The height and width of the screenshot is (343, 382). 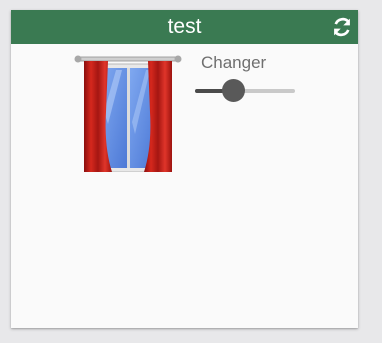 What do you see at coordinates (234, 62) in the screenshot?
I see `slider-label: Changer` at bounding box center [234, 62].